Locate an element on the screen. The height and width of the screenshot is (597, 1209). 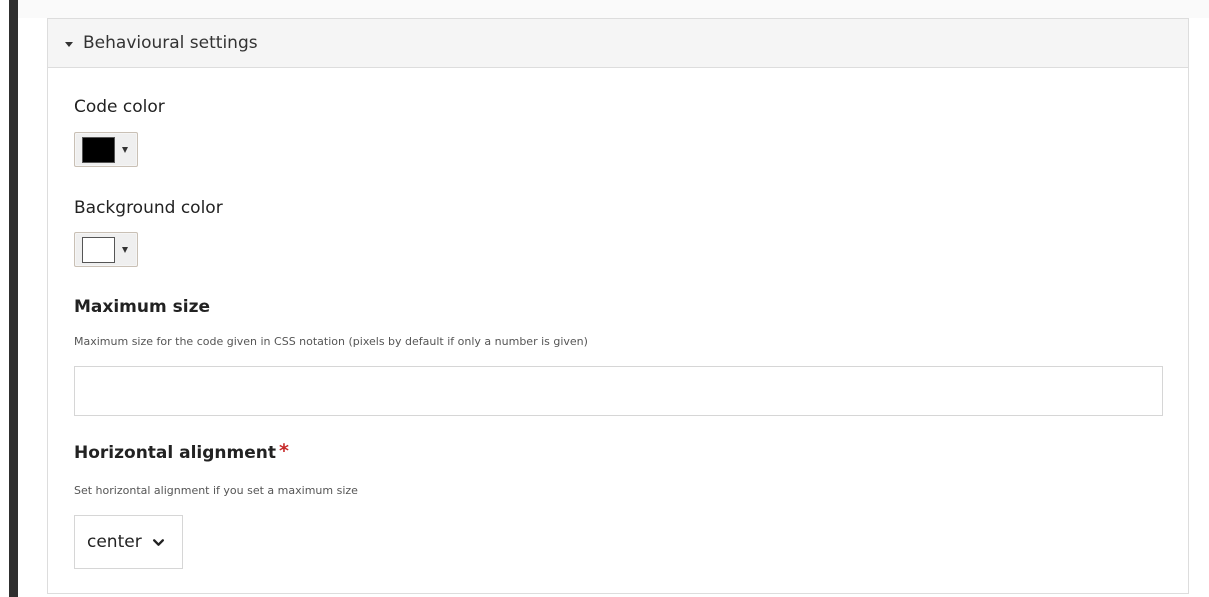
maximum-size-label: Maximum size is located at coordinates (142, 307).